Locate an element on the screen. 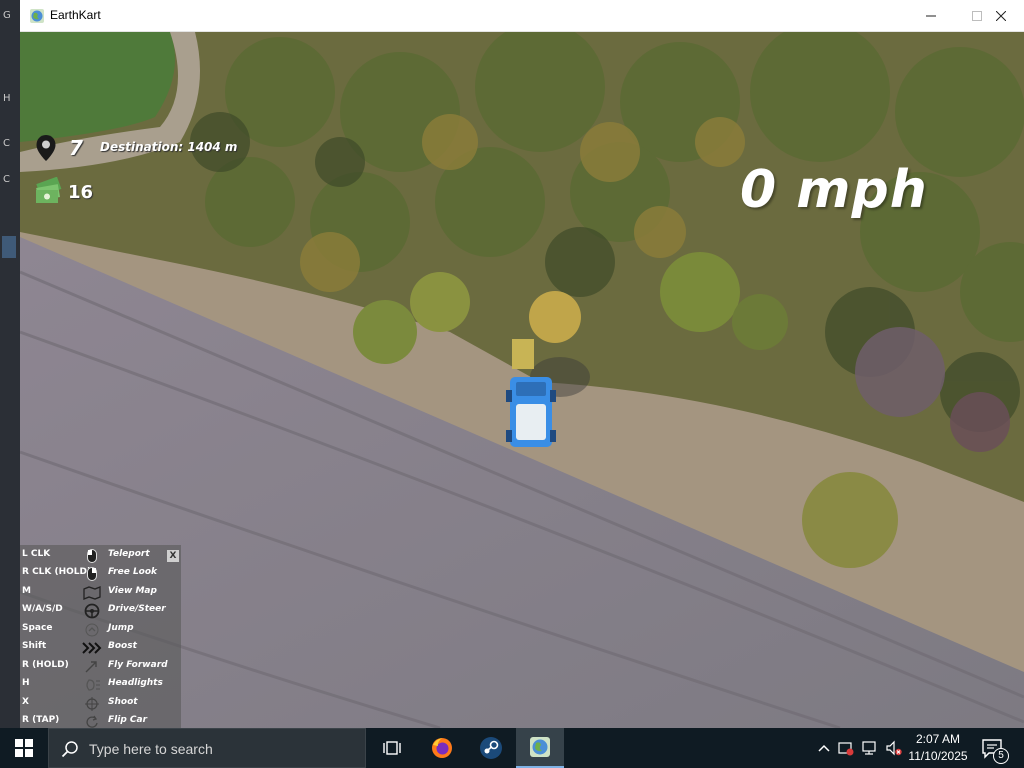 Image resolution: width=1024 pixels, height=768 pixels. control-key: Space is located at coordinates (37, 628).